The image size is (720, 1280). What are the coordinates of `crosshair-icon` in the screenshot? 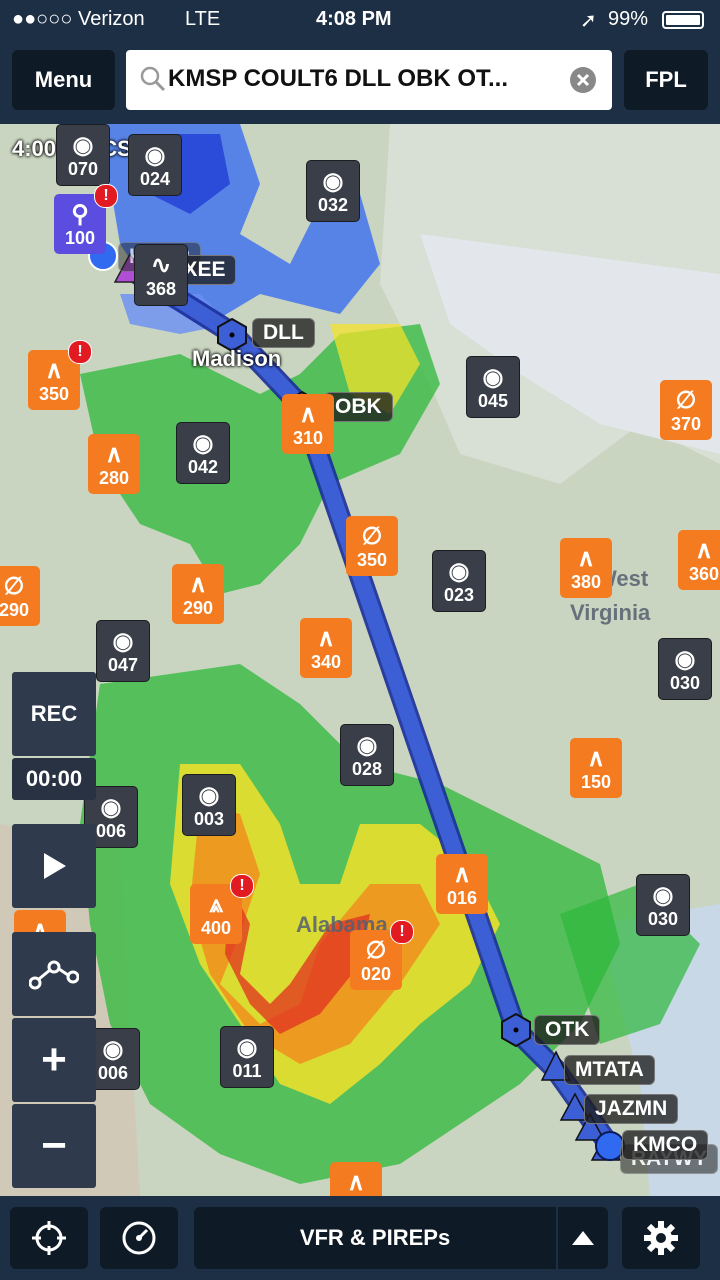 It's located at (49, 1238).